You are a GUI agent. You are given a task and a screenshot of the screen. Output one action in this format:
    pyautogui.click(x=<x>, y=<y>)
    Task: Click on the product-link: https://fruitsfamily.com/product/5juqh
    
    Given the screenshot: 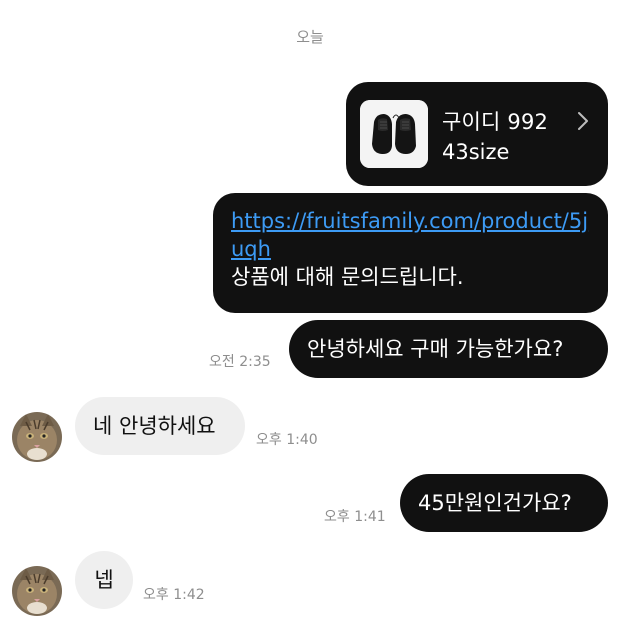 What is the action you would take?
    pyautogui.click(x=412, y=235)
    